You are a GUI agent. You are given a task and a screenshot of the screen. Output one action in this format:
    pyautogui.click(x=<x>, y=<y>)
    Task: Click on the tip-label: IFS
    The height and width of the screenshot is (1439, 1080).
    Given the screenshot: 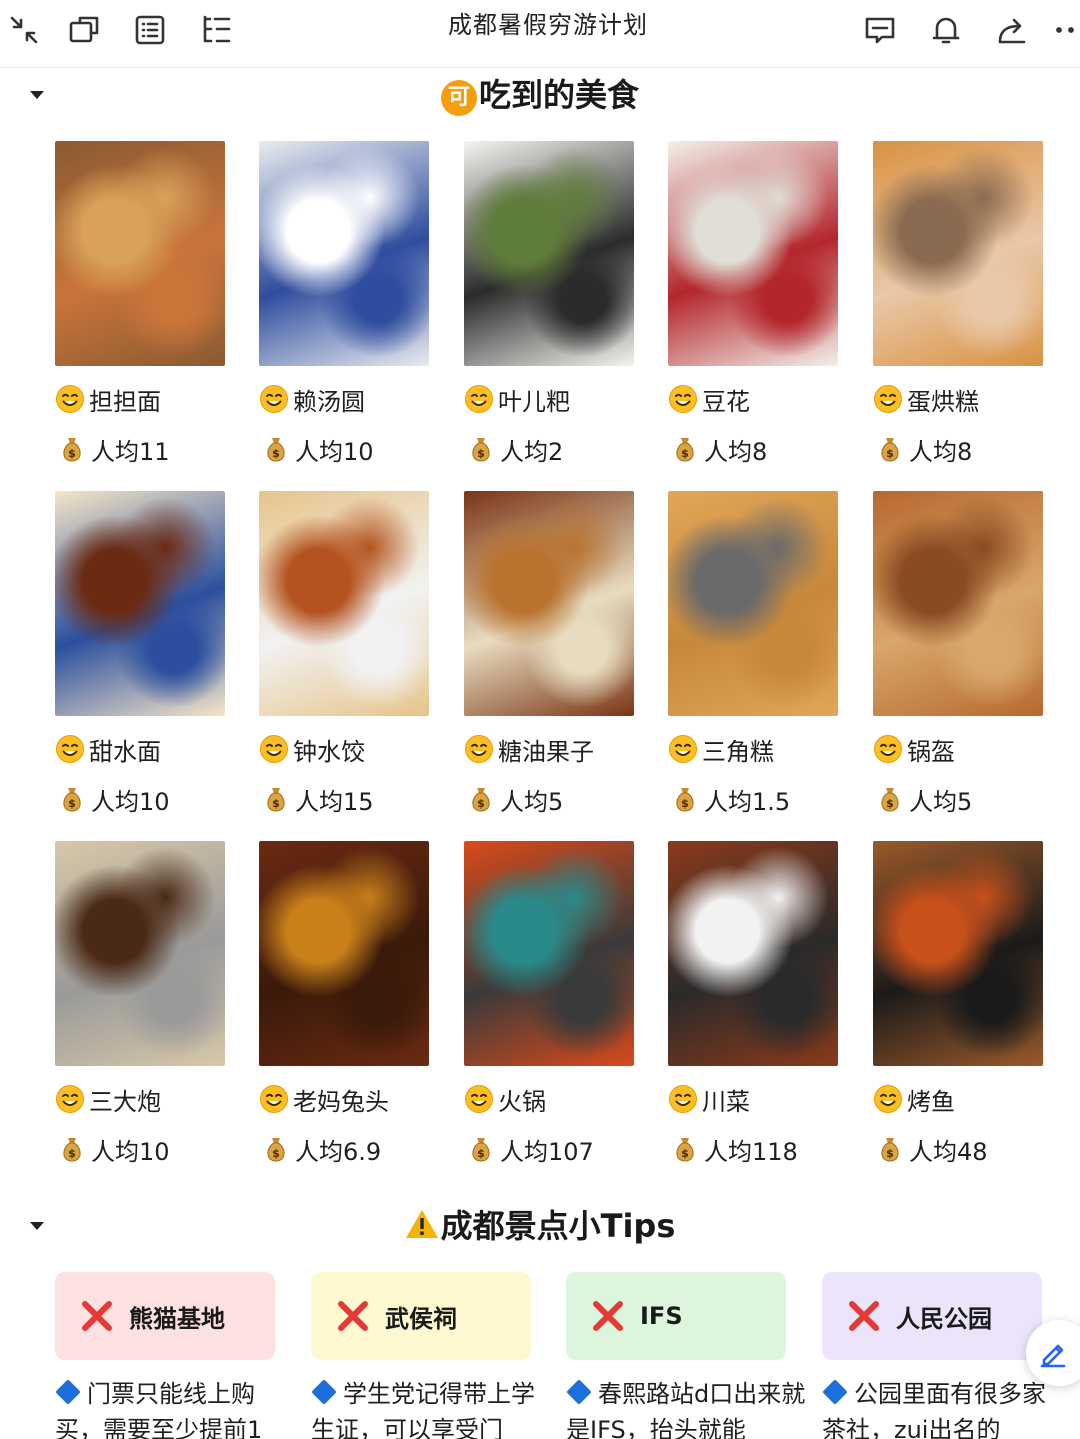 What is the action you would take?
    pyautogui.click(x=661, y=1316)
    